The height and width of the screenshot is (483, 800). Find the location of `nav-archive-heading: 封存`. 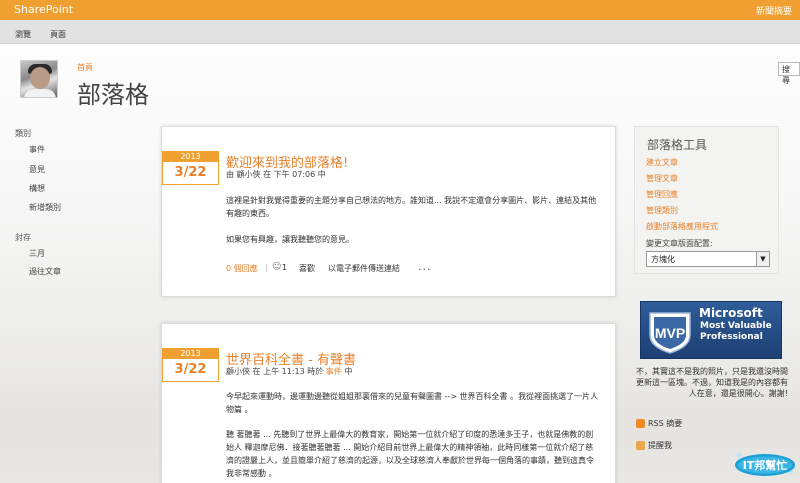

nav-archive-heading: 封存 is located at coordinates (23, 237).